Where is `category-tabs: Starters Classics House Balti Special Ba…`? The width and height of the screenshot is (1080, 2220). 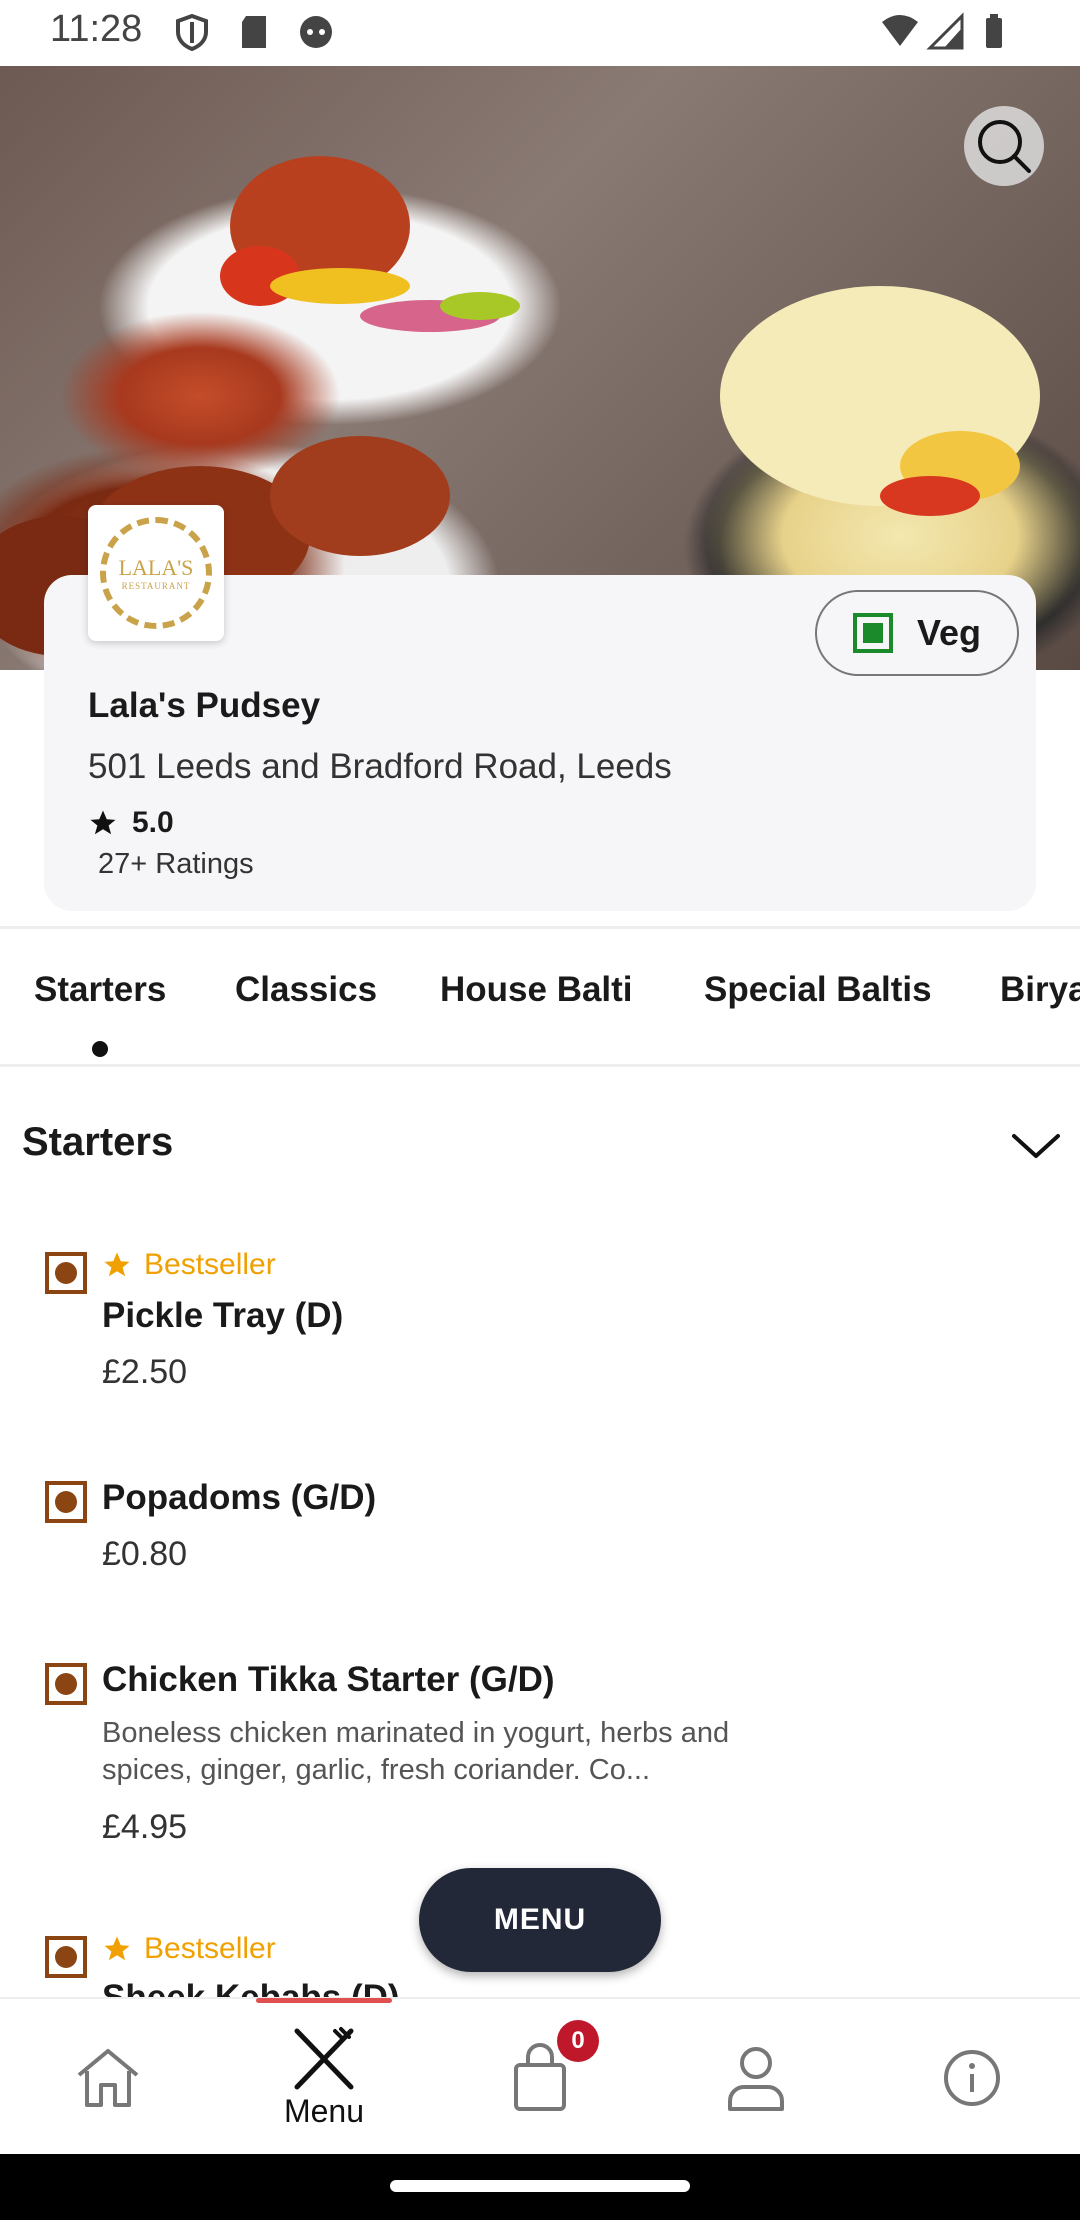 category-tabs: Starters Classics House Balti Special Ba… is located at coordinates (540, 997).